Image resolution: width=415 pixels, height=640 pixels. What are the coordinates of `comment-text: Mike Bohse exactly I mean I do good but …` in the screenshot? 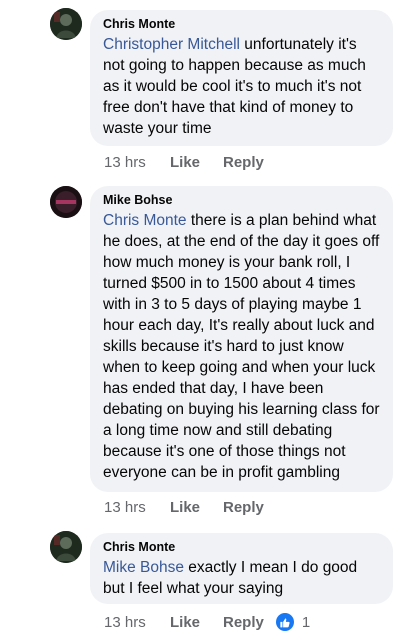 It's located at (241, 578).